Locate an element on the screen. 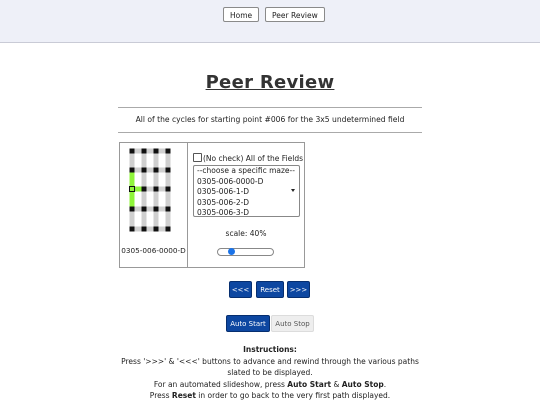  top-navigation-bar: Home Peer Review is located at coordinates (270, 21).